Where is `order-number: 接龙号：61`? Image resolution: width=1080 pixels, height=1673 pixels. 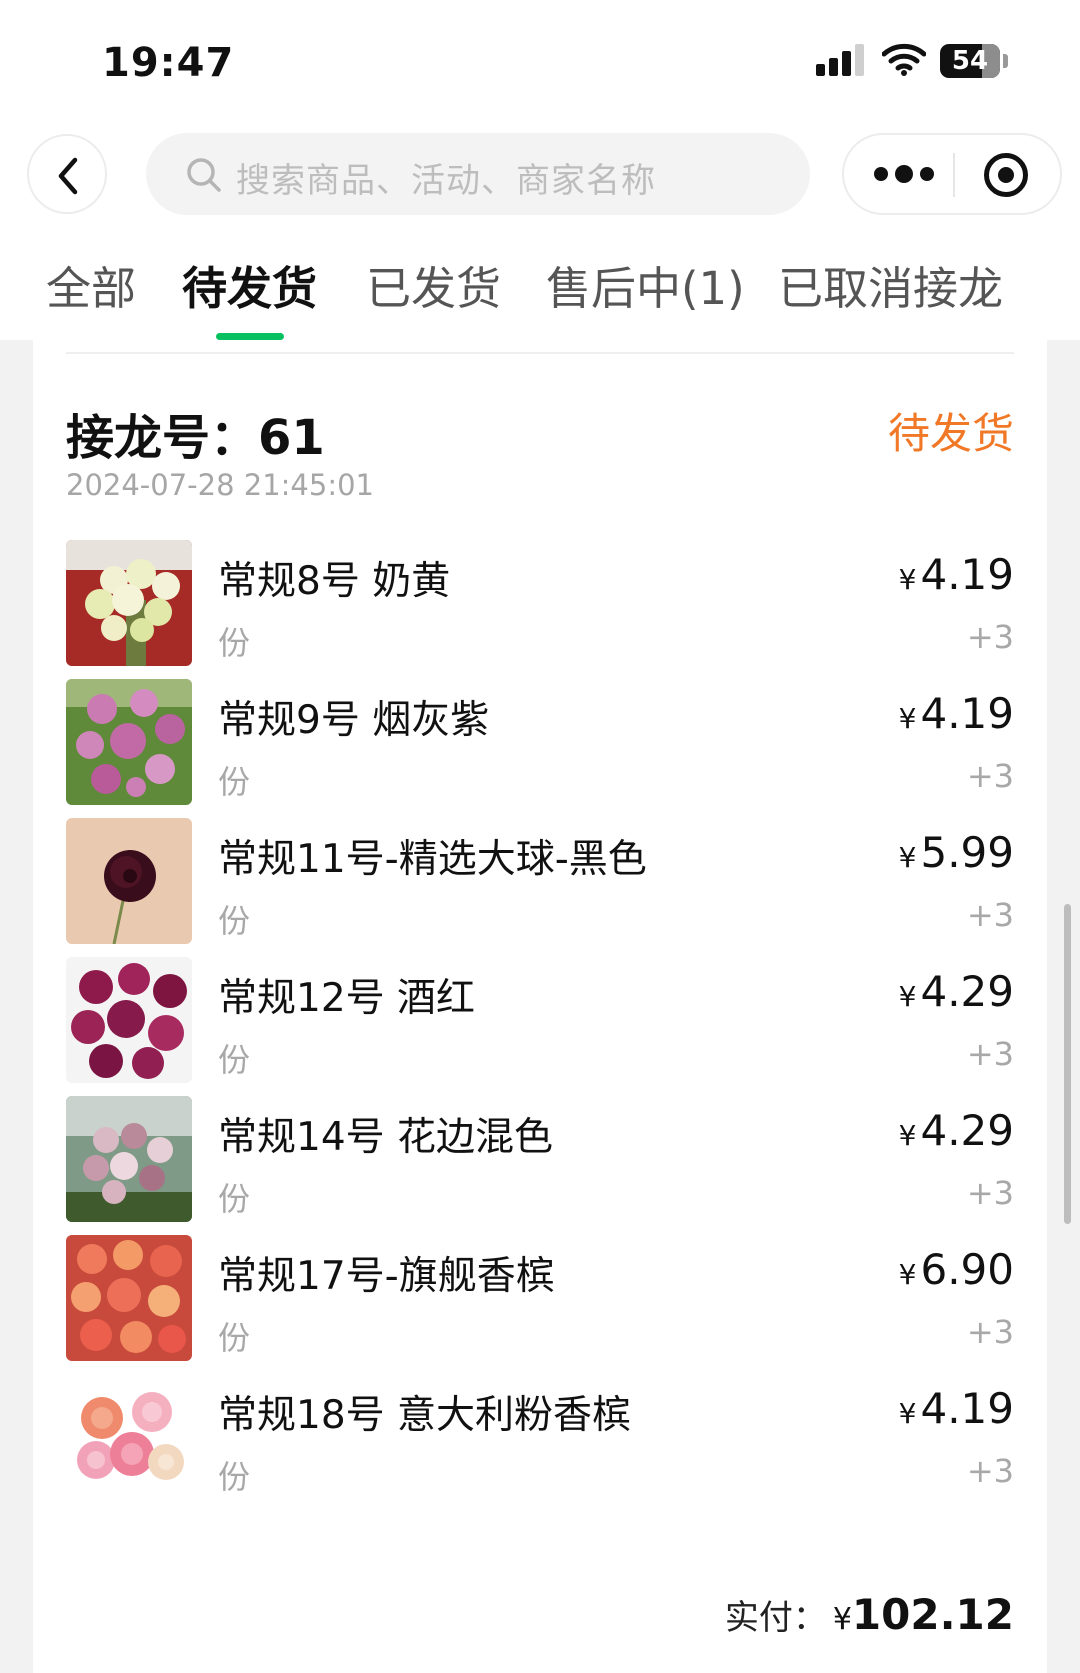
order-number: 接龙号：61 is located at coordinates (195, 433).